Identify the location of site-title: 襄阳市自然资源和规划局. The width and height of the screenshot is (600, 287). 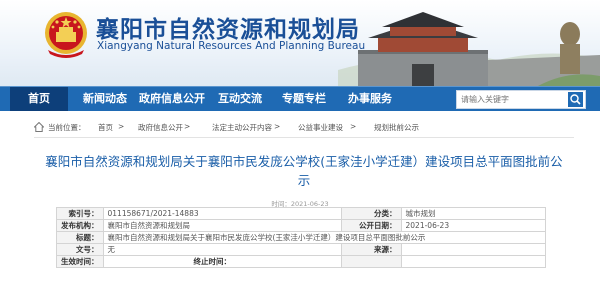
(228, 30).